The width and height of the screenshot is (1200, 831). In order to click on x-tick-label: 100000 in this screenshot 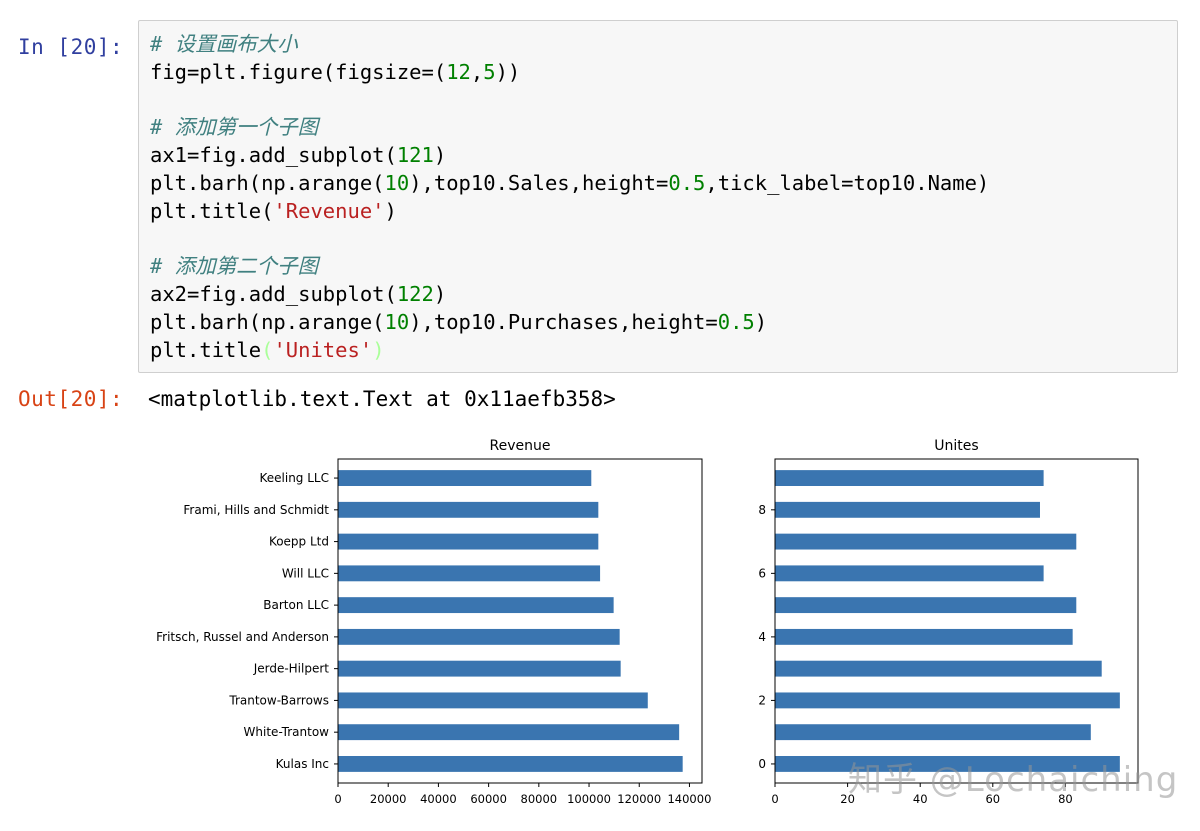, I will do `click(589, 799)`.